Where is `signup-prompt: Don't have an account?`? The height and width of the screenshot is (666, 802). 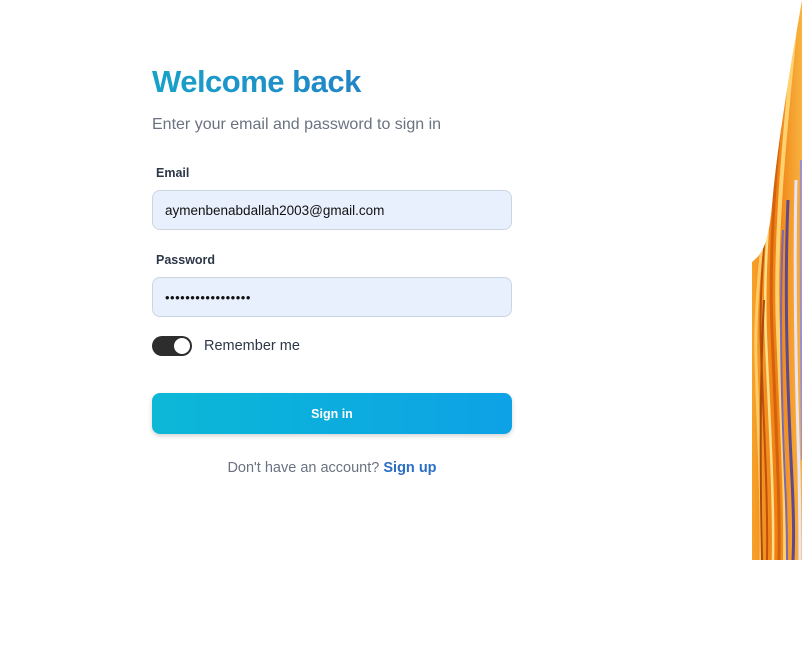
signup-prompt: Don't have an account? is located at coordinates (303, 468).